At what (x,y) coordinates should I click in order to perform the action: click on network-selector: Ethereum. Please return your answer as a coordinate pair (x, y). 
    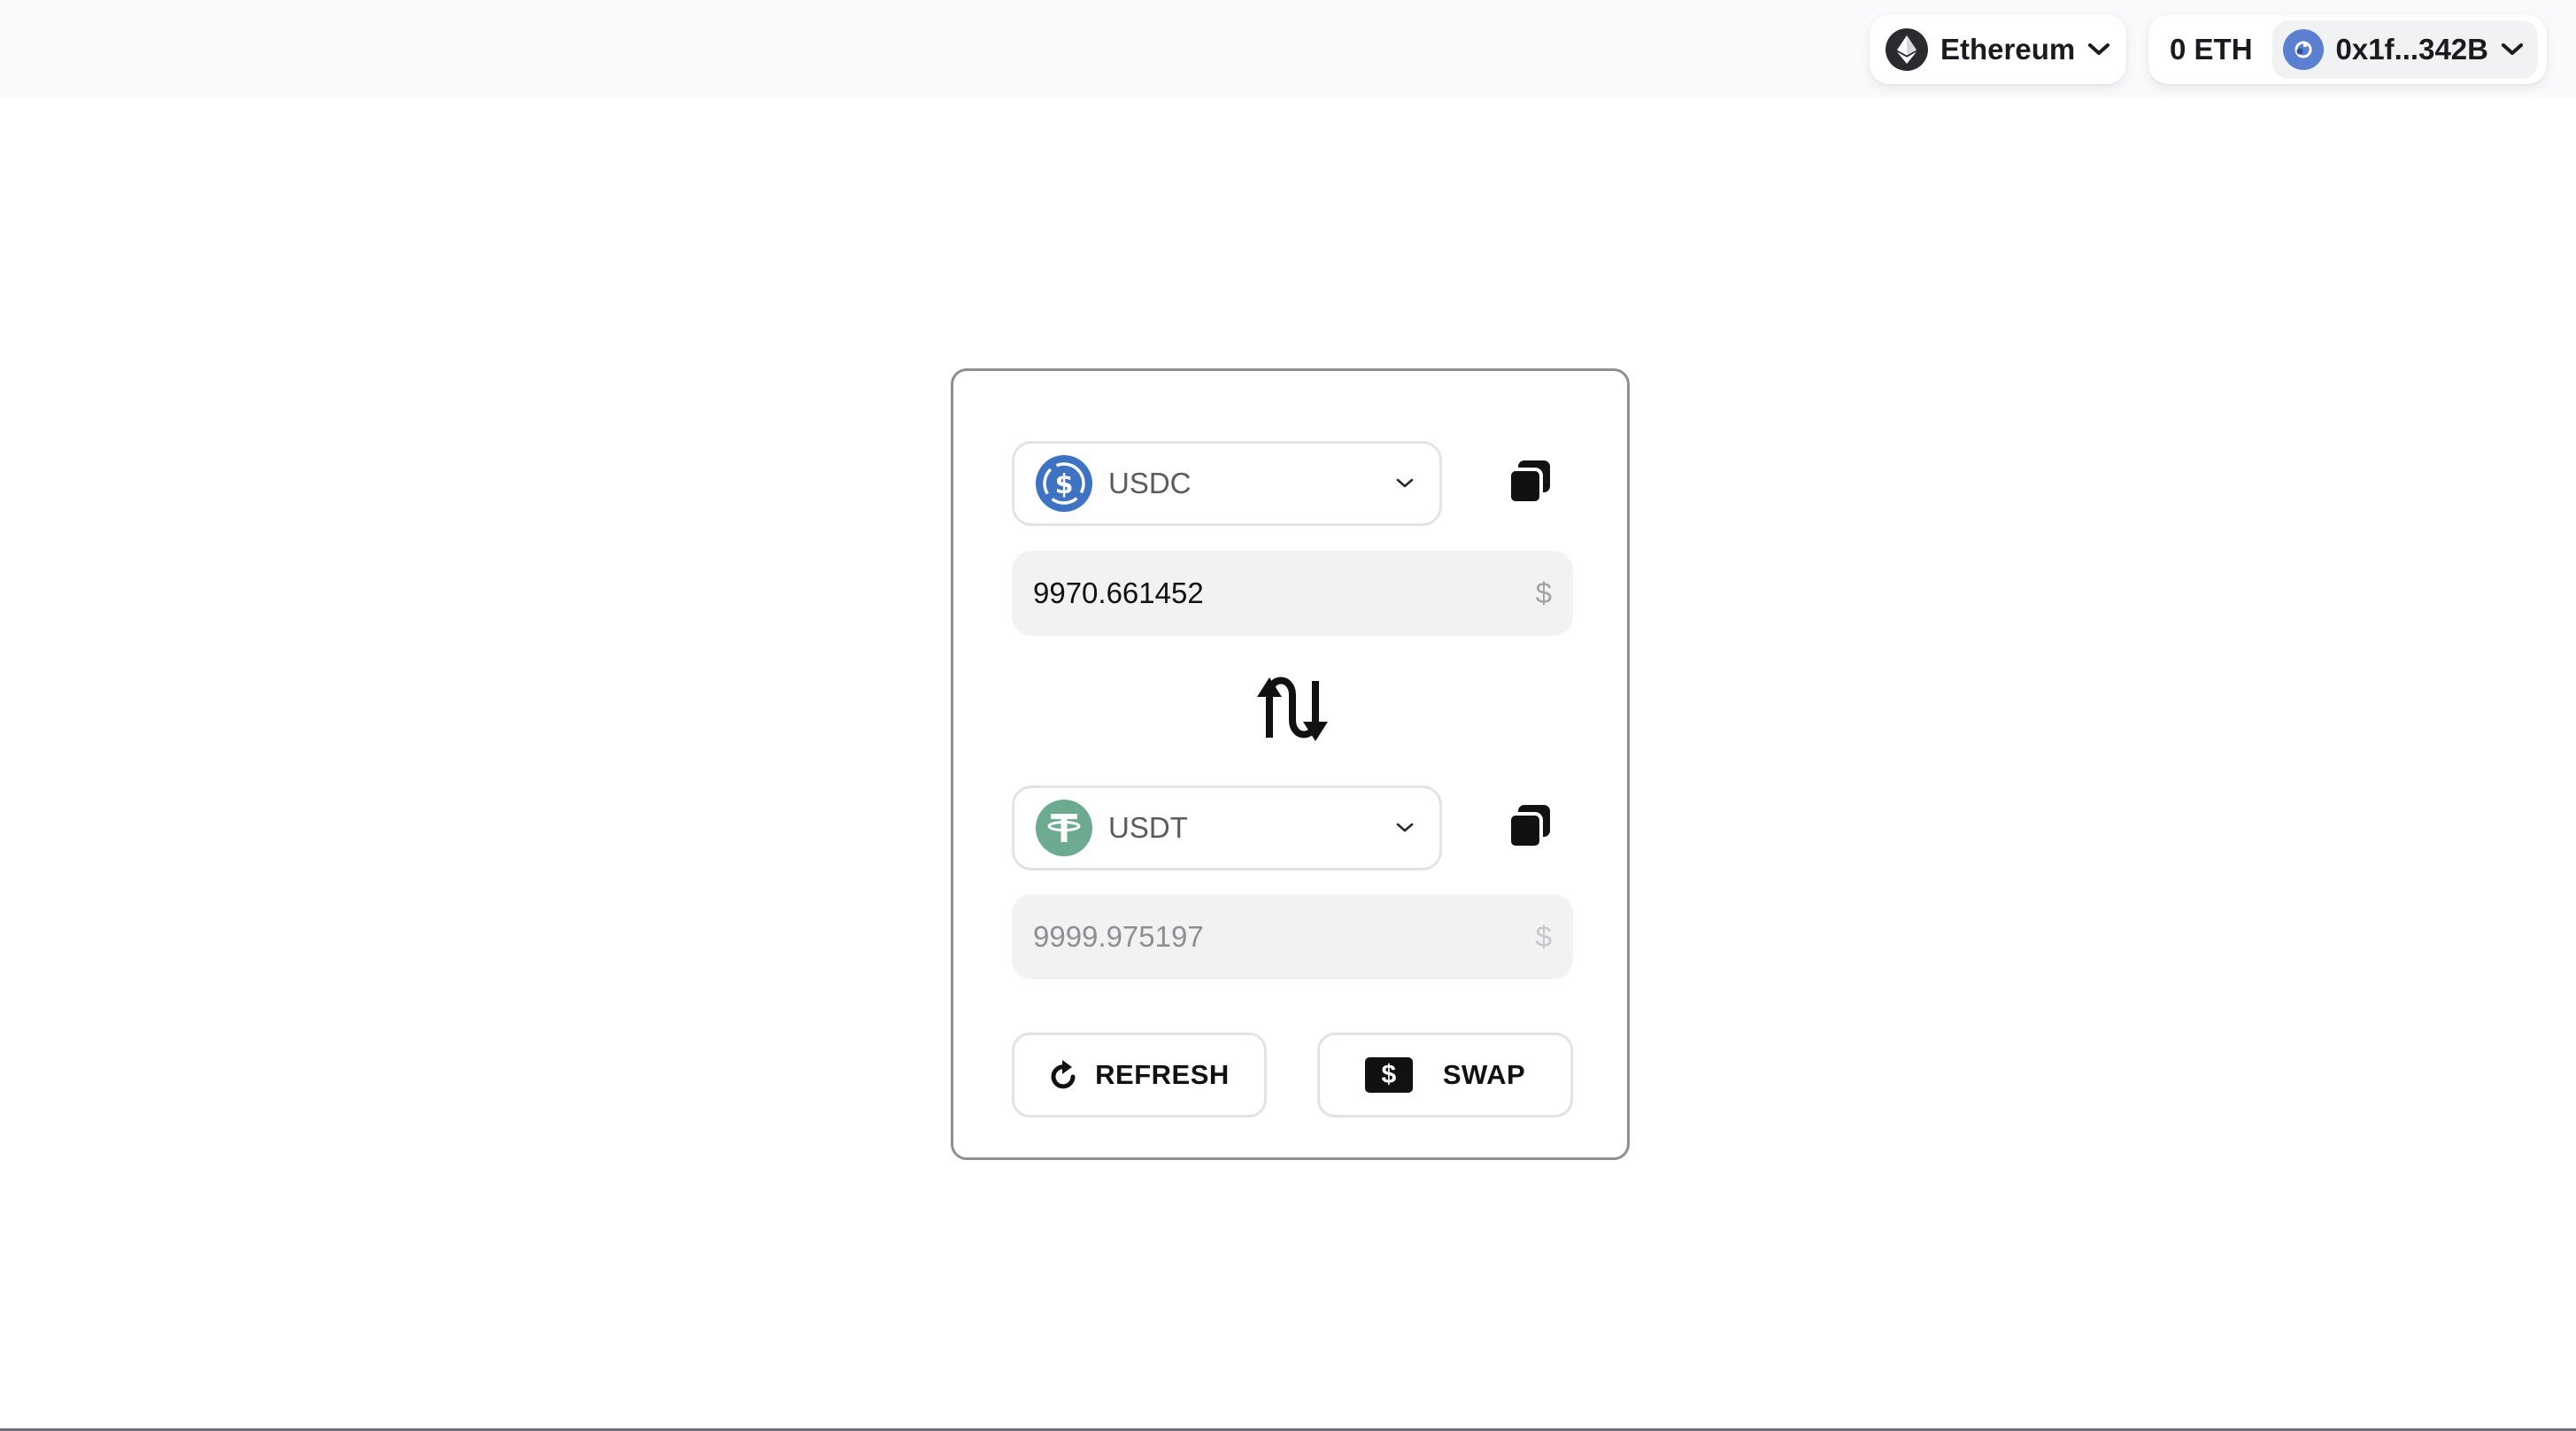
    Looking at the image, I should click on (1998, 49).